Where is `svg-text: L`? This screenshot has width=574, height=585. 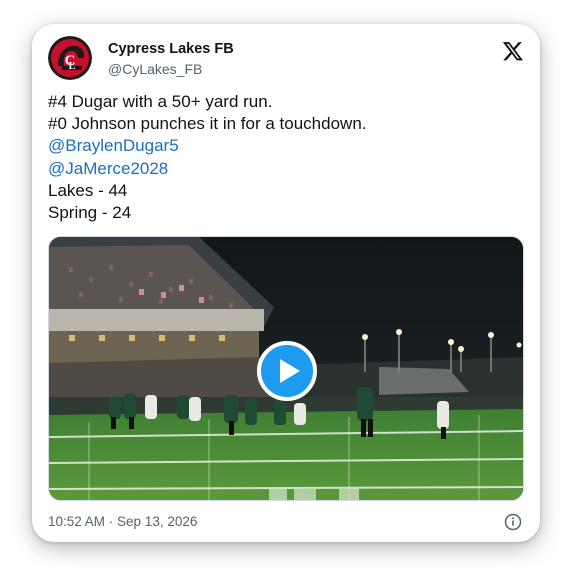
svg-text: L is located at coordinates (72, 66).